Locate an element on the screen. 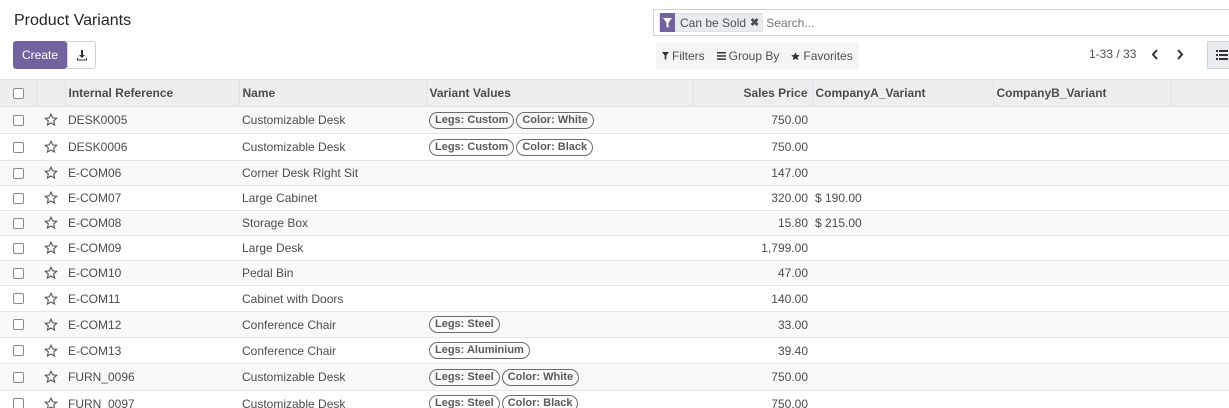 The height and width of the screenshot is (408, 1229). column-header-sales-price: Sales Price is located at coordinates (752, 93).